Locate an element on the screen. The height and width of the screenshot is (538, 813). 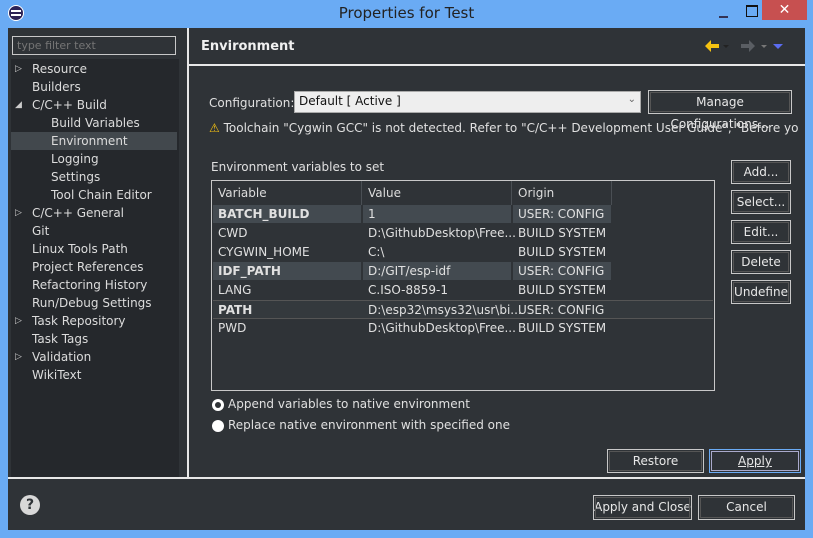
tree-item: ▷ Task Repository is located at coordinates (94, 321).